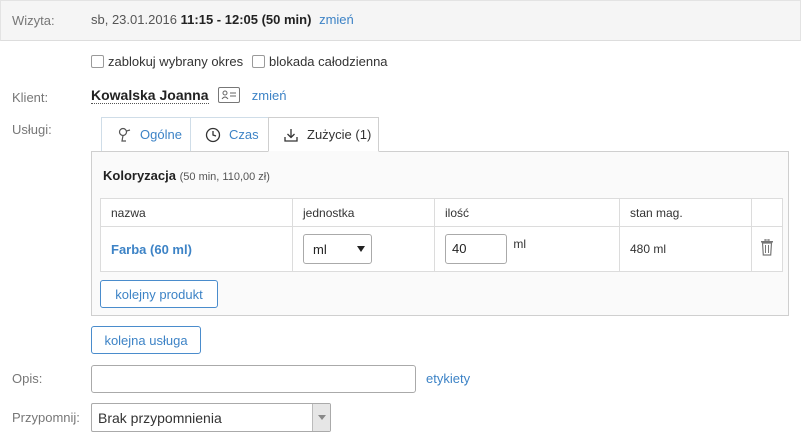  I want to click on visit-time: 11:15 - 12:05 (50 min), so click(246, 19).